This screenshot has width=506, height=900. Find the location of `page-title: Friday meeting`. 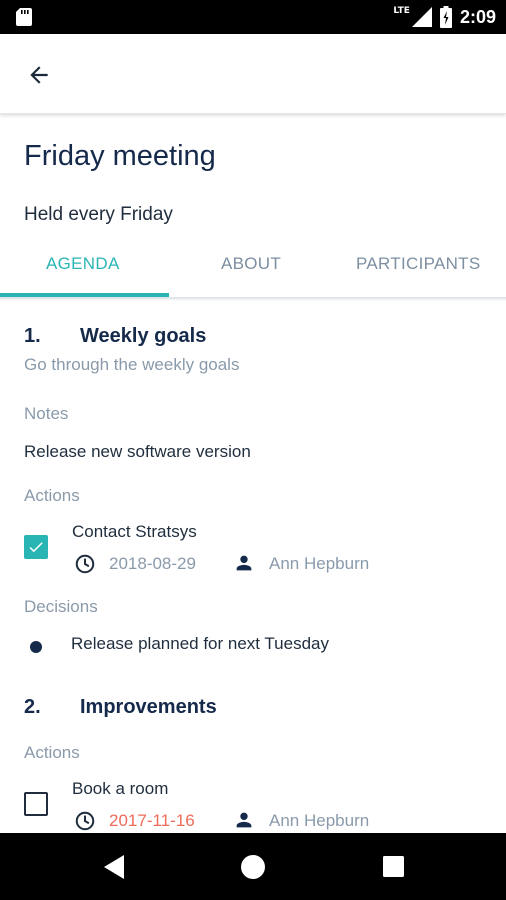

page-title: Friday meeting is located at coordinates (120, 156).